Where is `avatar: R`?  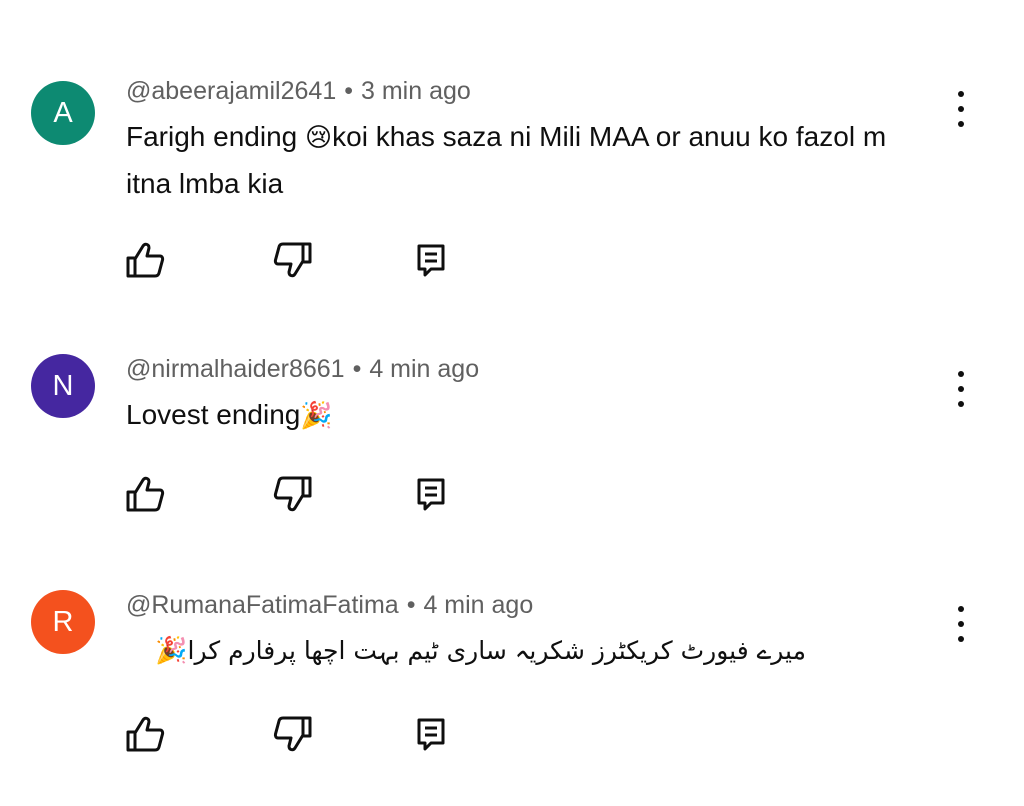
avatar: R is located at coordinates (63, 622).